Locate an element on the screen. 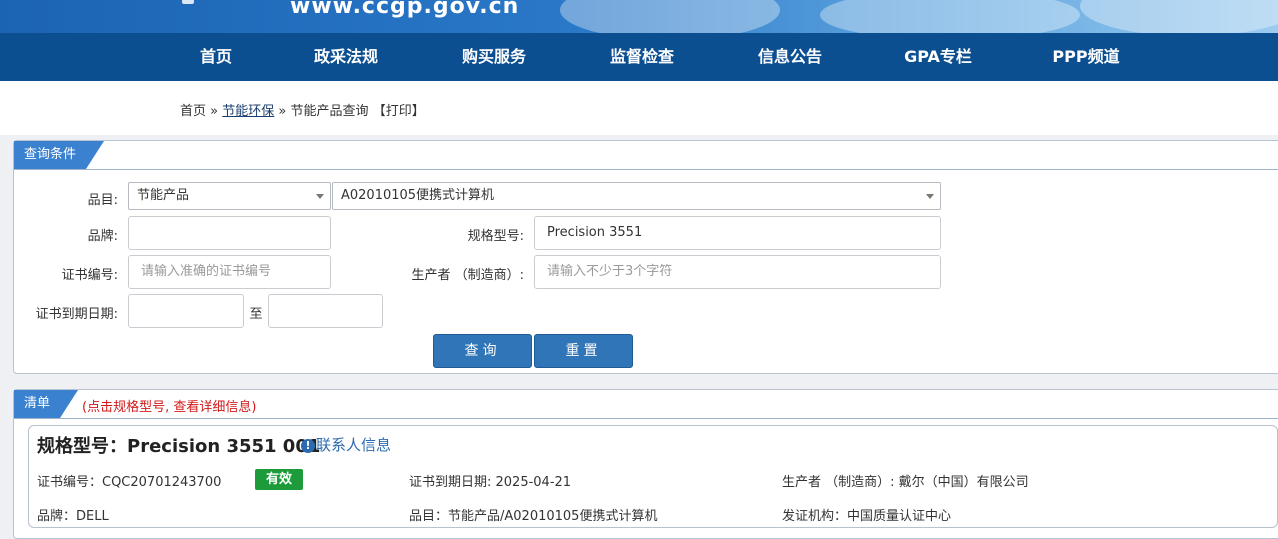  main-nav: 首页 政采法规 购买服务 监督检查 信息公告 GPA专栏 PPP频道 is located at coordinates (639, 57).